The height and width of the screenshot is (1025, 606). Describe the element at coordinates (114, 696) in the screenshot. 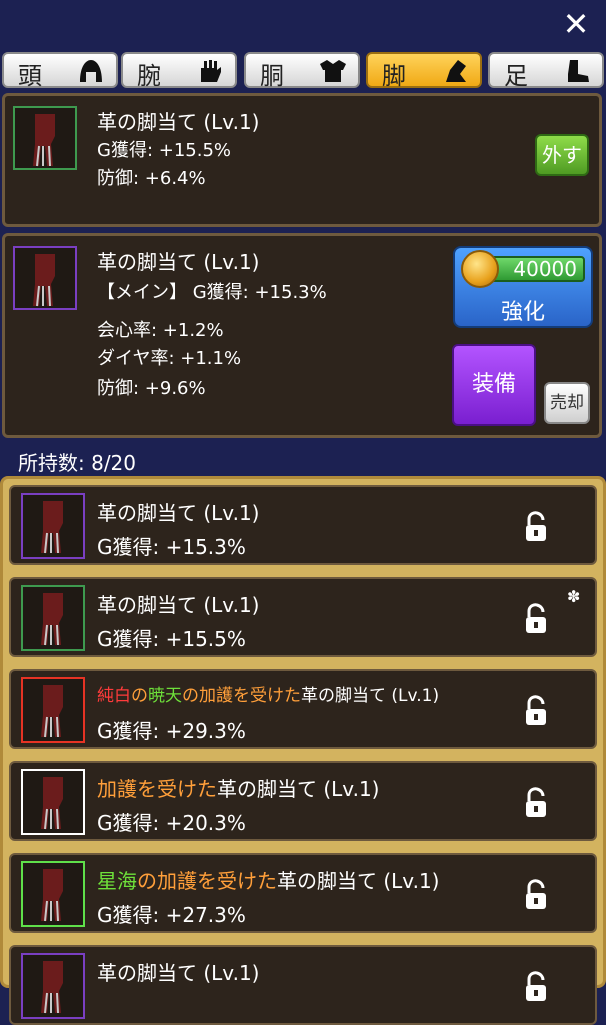

I see `item-name-prefix: 純白` at that location.